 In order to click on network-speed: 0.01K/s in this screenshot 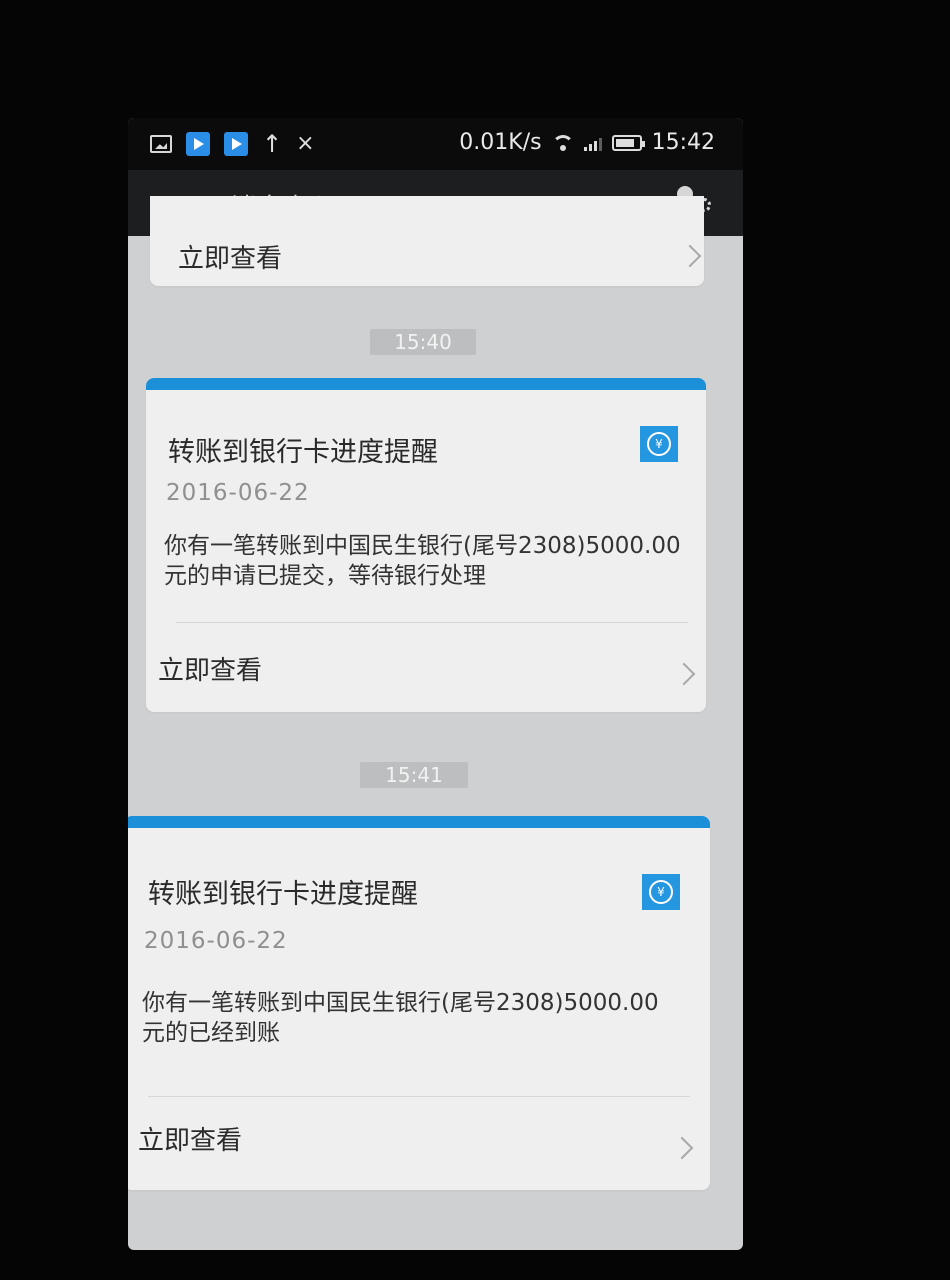, I will do `click(500, 142)`.